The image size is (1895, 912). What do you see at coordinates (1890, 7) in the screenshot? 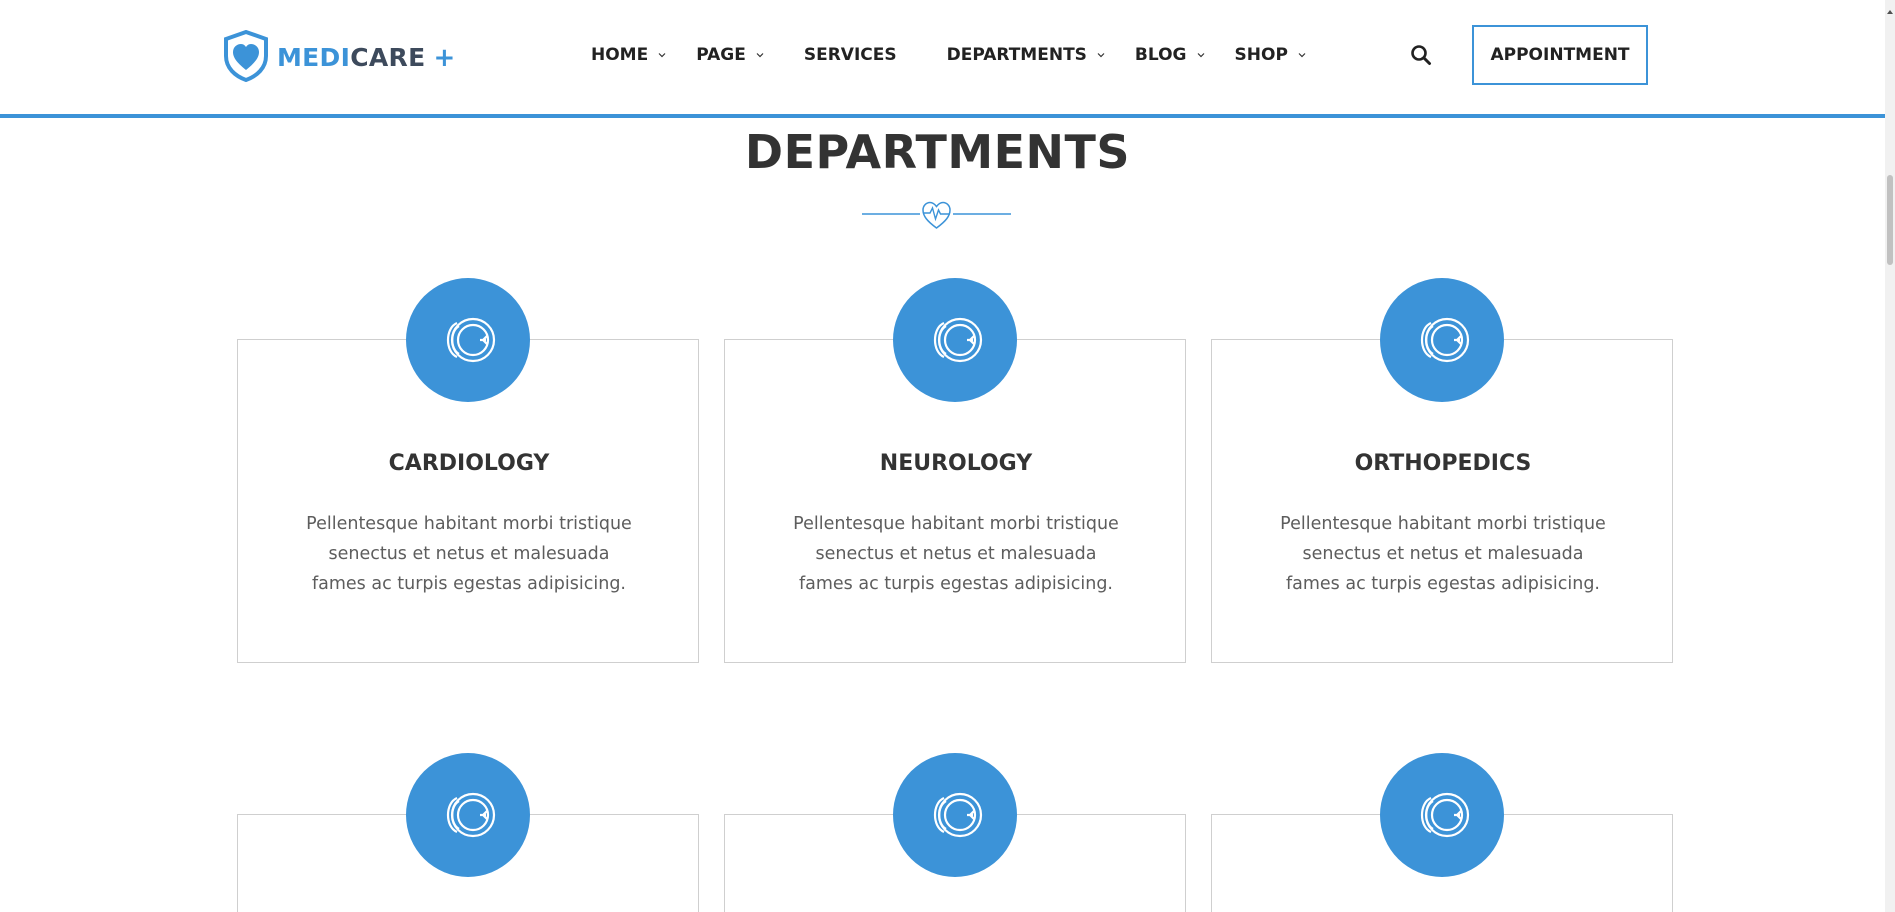
I see `scroll-up-arrow-icon` at bounding box center [1890, 7].